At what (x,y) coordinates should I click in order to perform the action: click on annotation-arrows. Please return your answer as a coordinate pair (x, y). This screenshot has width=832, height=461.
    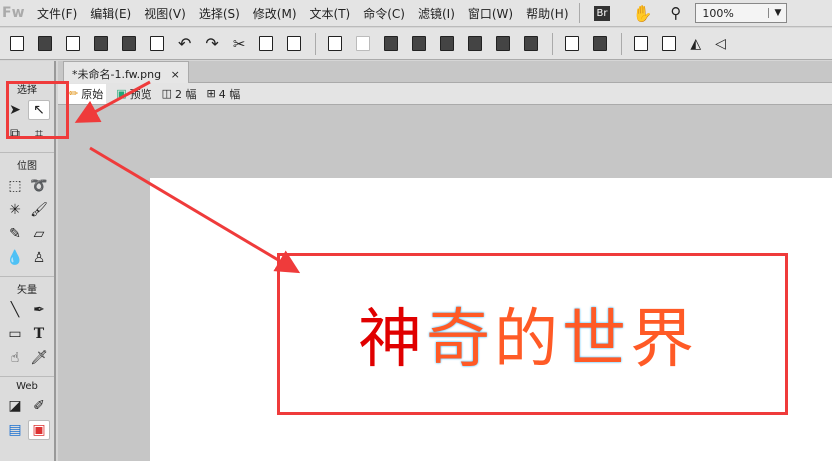
    Looking at the image, I should click on (187, 177).